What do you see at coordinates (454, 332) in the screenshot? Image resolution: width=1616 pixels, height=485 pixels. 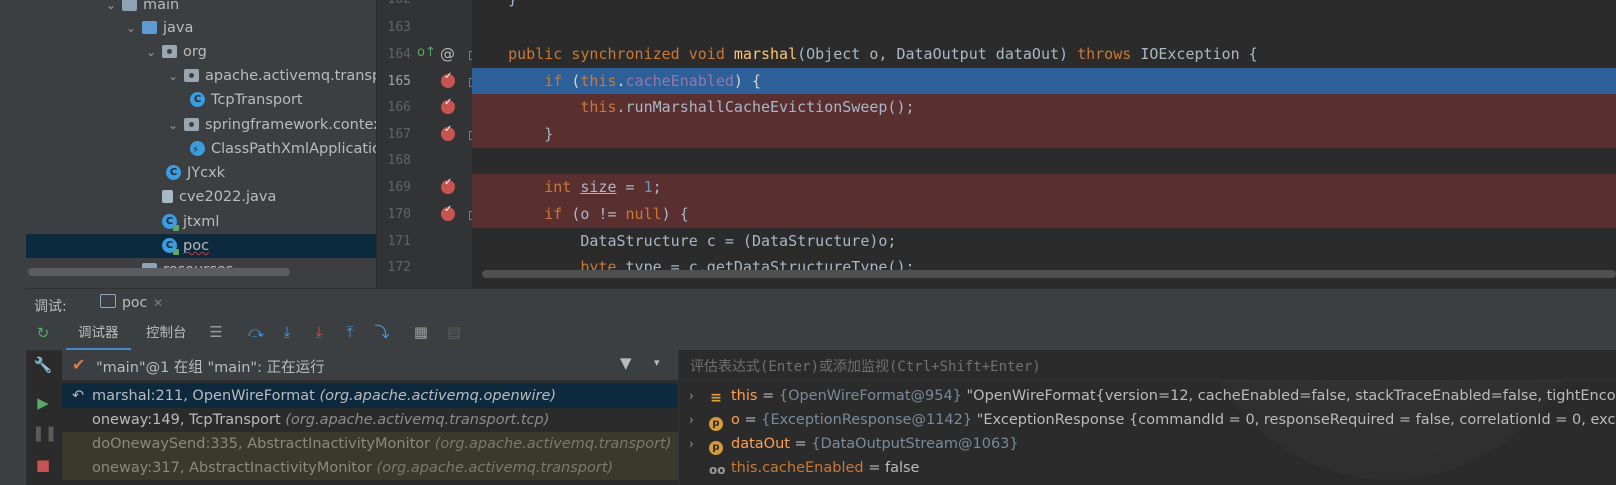 I see `trace-icon: ▤` at bounding box center [454, 332].